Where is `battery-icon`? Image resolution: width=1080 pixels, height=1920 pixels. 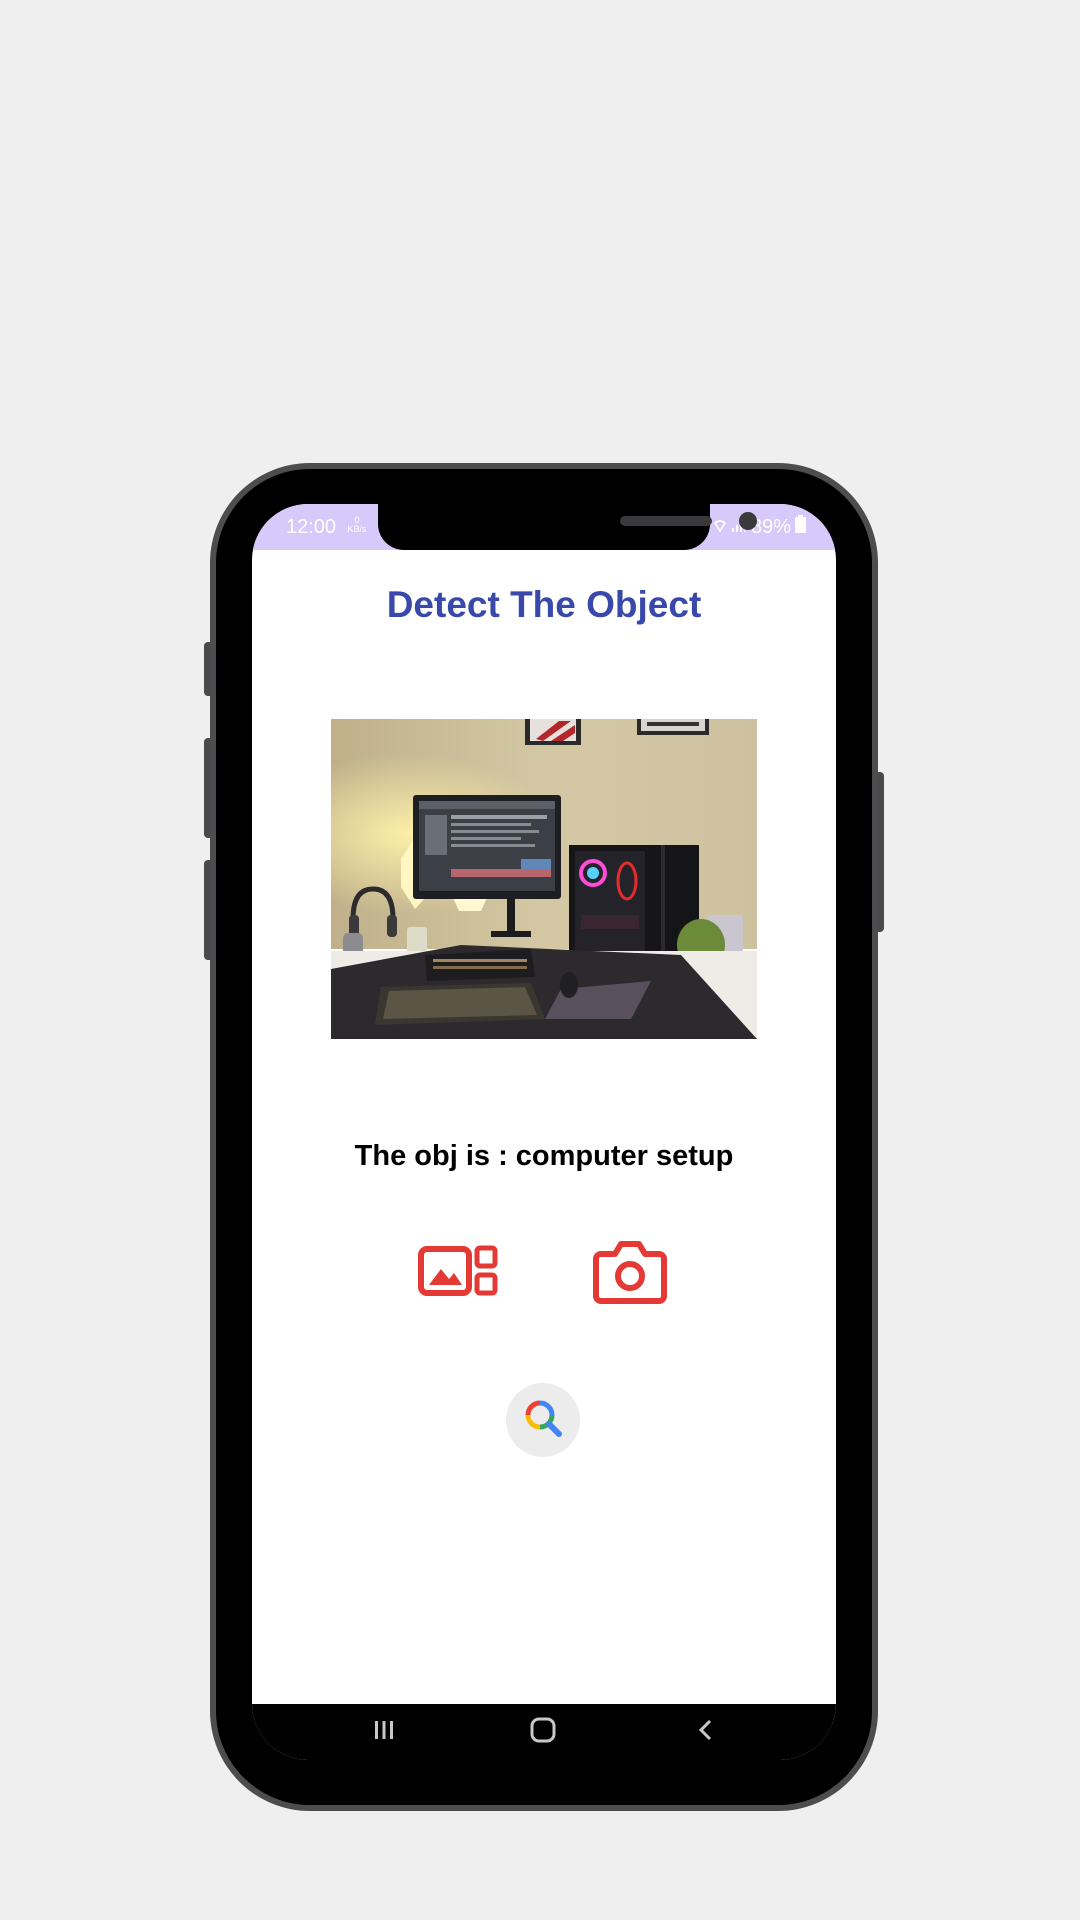 battery-icon is located at coordinates (800, 527).